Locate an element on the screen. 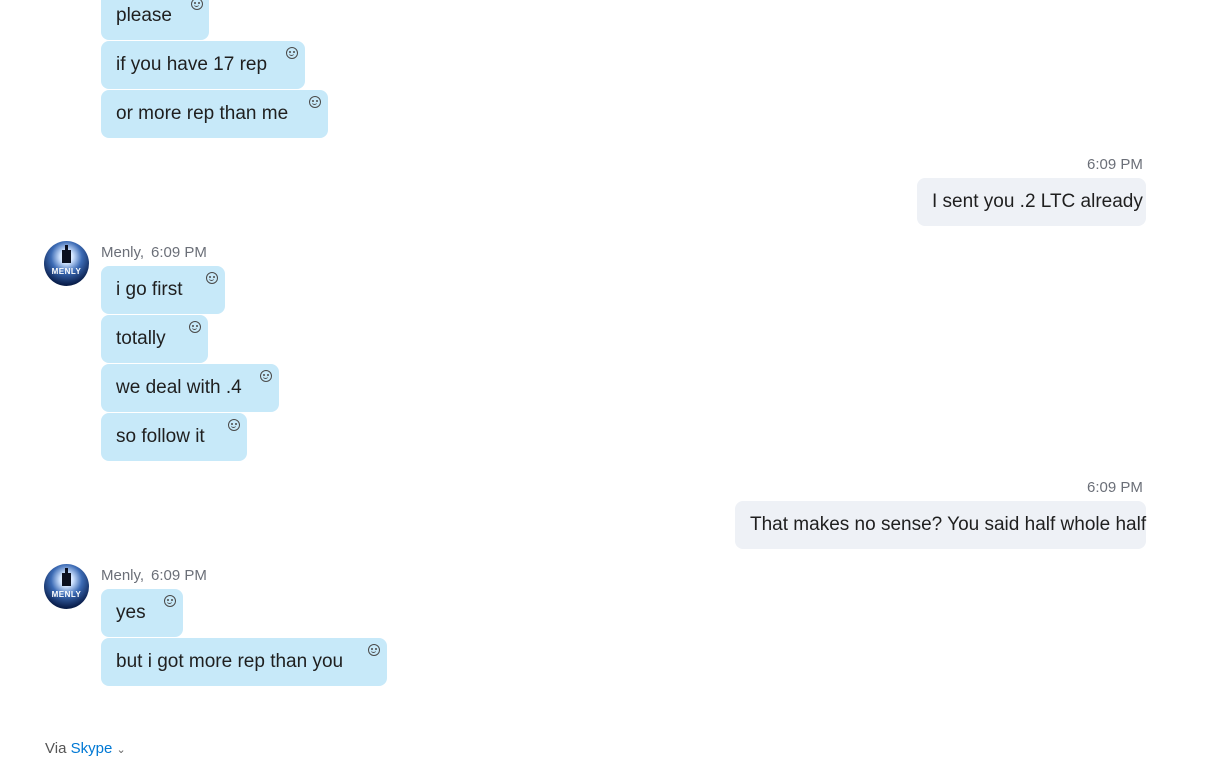 This screenshot has height=757, width=1222. incoming-message: but i got more rep than you is located at coordinates (244, 662).